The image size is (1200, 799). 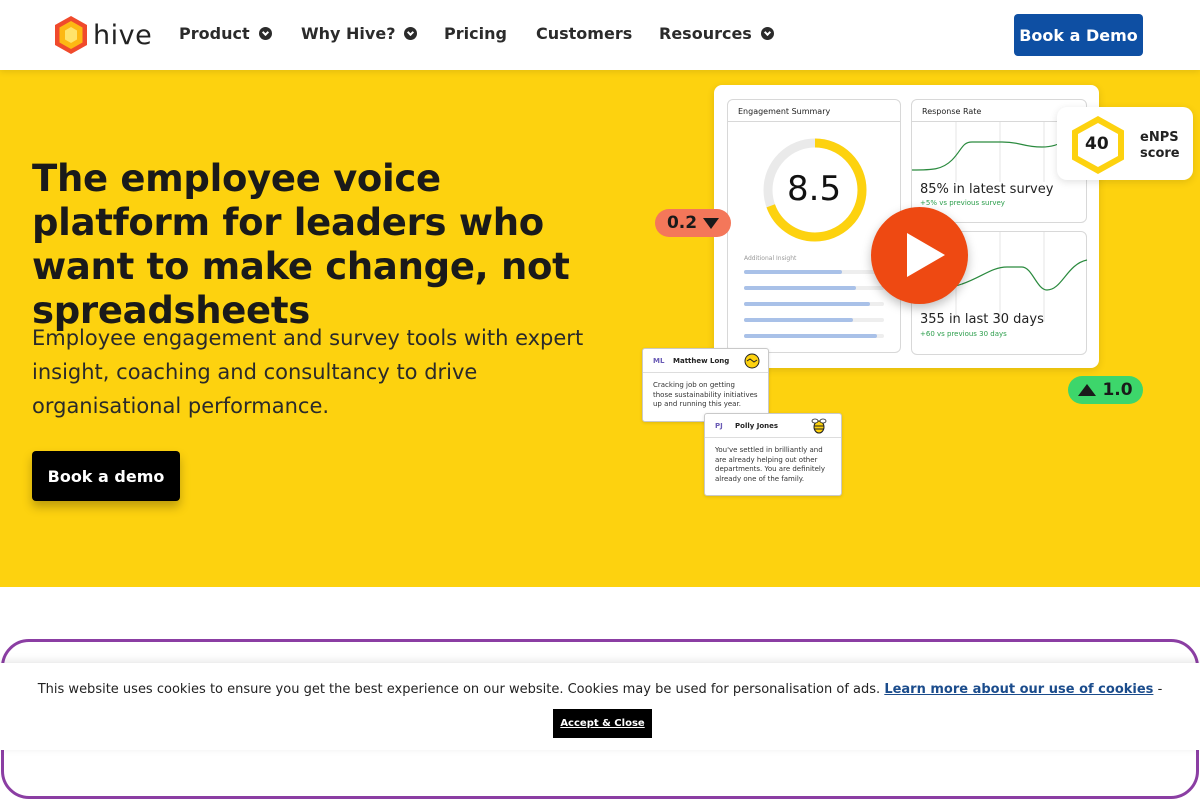 What do you see at coordinates (711, 223) in the screenshot?
I see `triangle-down-icon` at bounding box center [711, 223].